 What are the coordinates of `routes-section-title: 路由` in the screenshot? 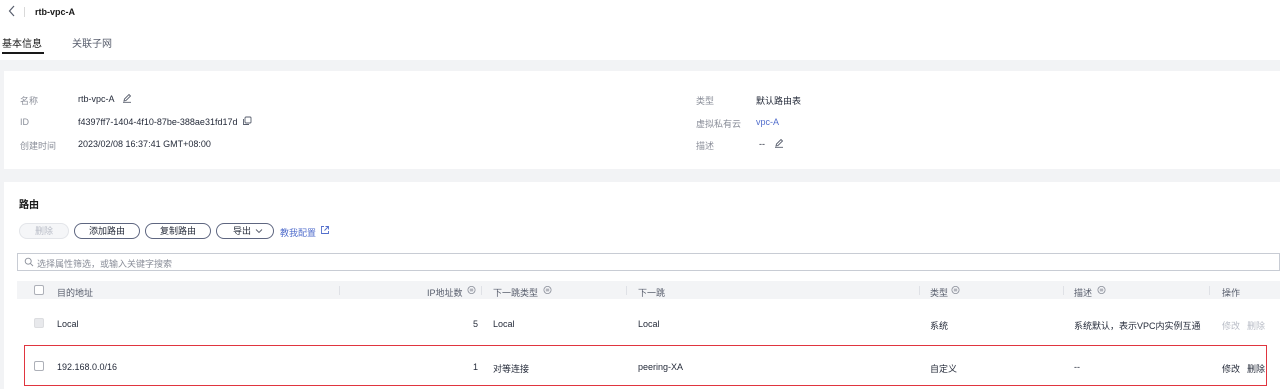 It's located at (29, 205).